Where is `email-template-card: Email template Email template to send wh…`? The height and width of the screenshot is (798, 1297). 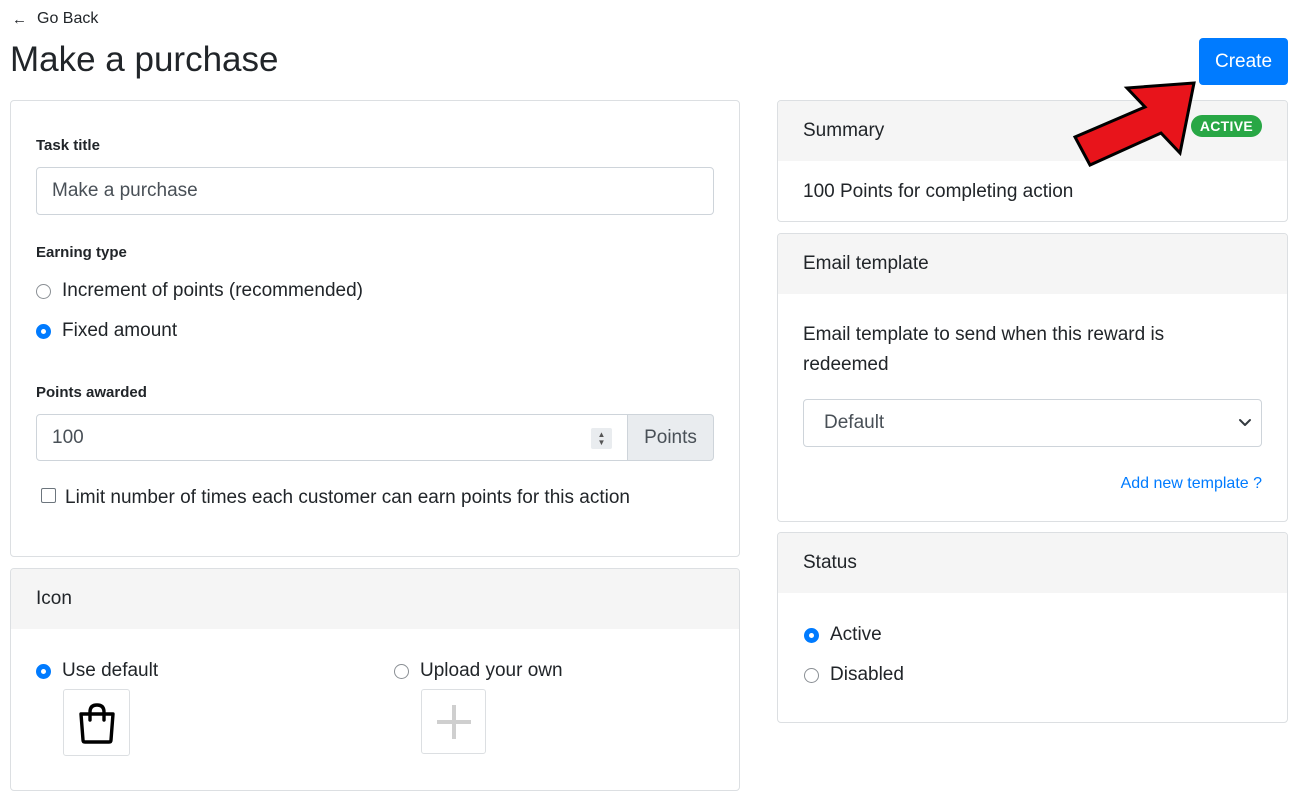
email-template-card: Email template Email template to send wh… is located at coordinates (1032, 377).